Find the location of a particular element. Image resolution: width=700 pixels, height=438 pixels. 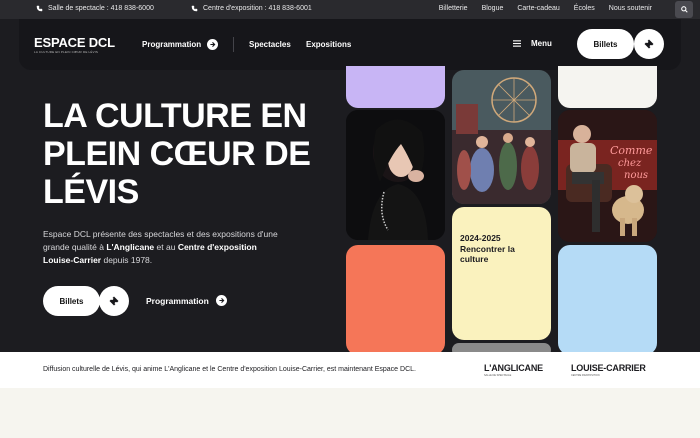

menu-label: Menu is located at coordinates (541, 43).